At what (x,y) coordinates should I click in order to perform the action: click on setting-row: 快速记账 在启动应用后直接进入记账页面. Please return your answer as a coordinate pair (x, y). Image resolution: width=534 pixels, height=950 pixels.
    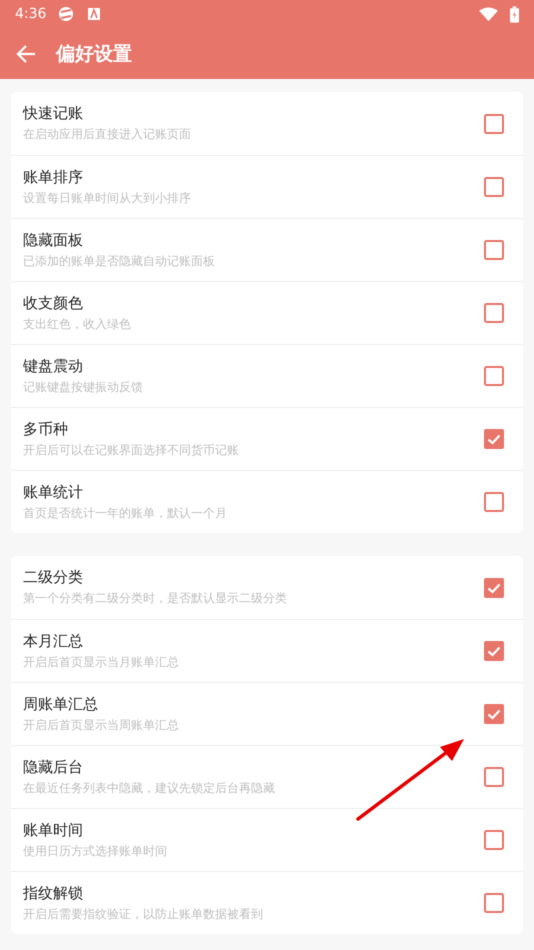
    Looking at the image, I should click on (267, 123).